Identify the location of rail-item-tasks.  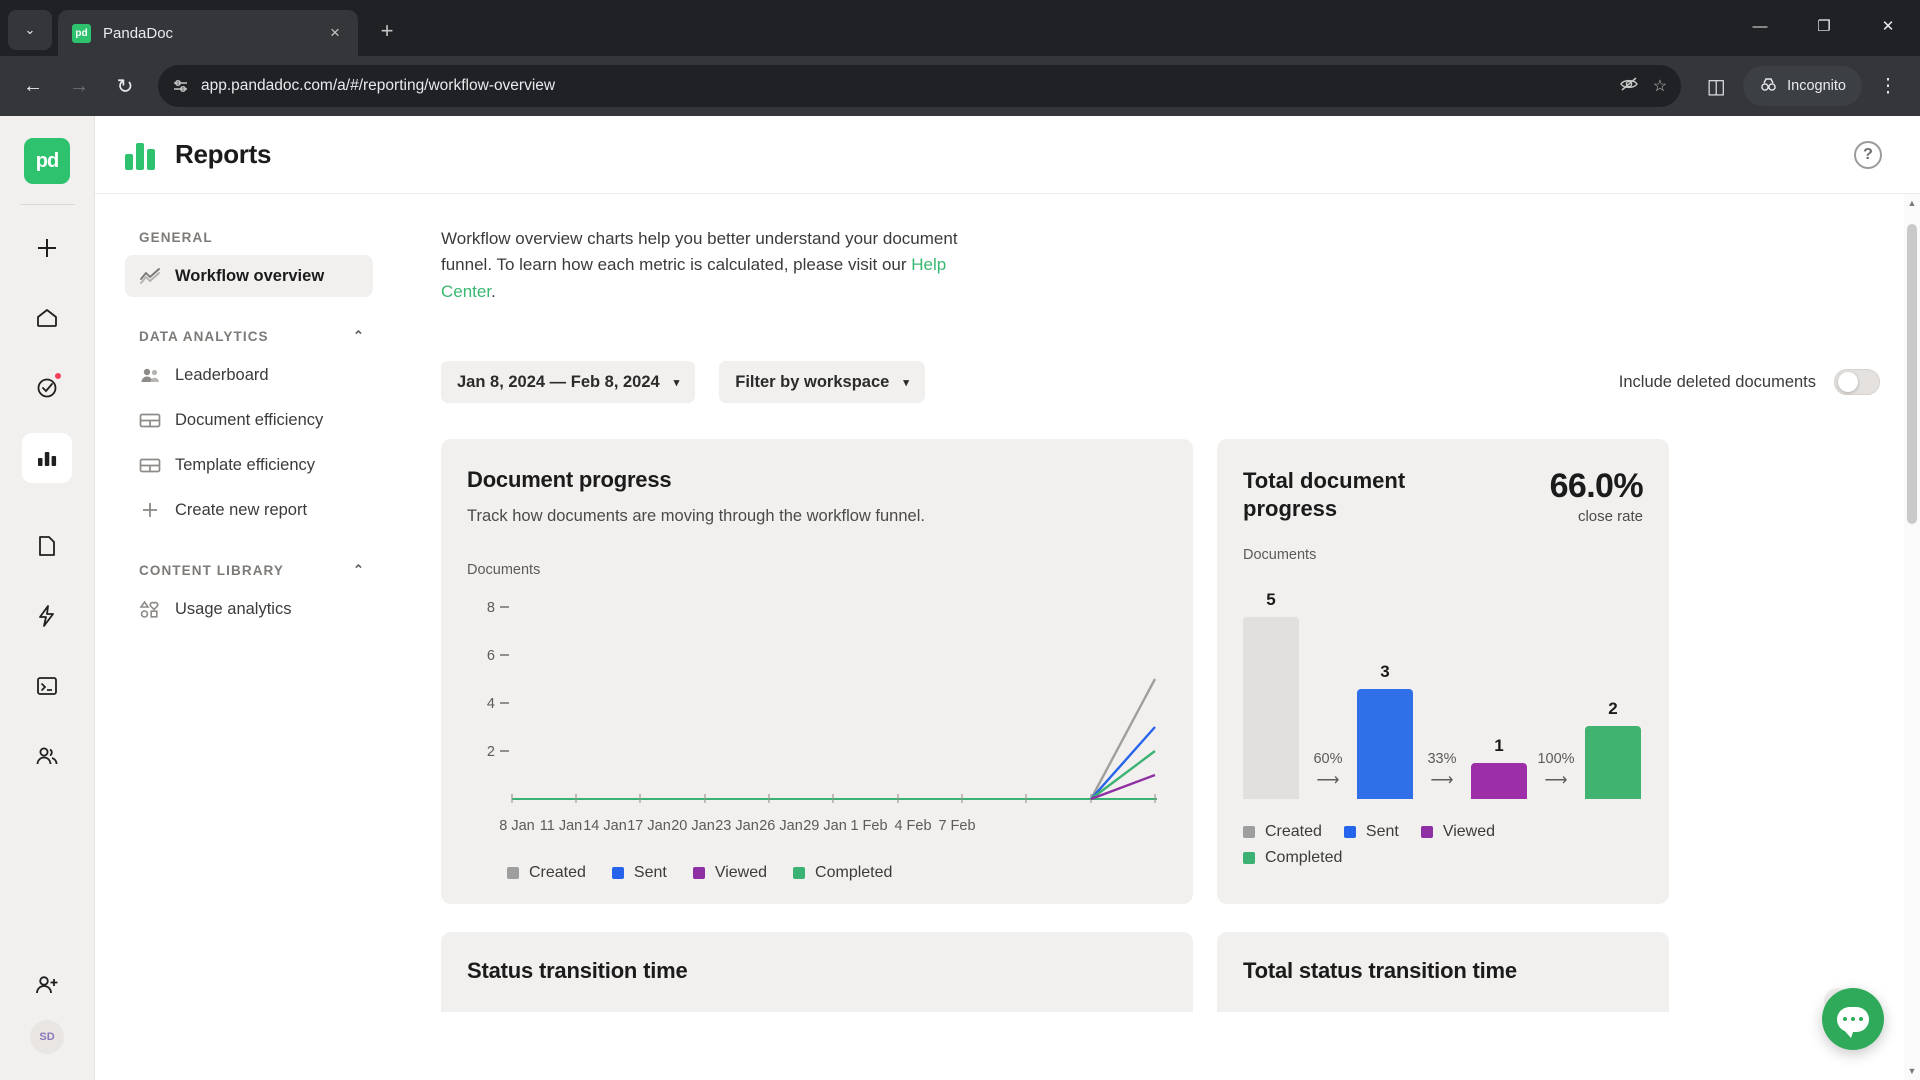
(47, 388).